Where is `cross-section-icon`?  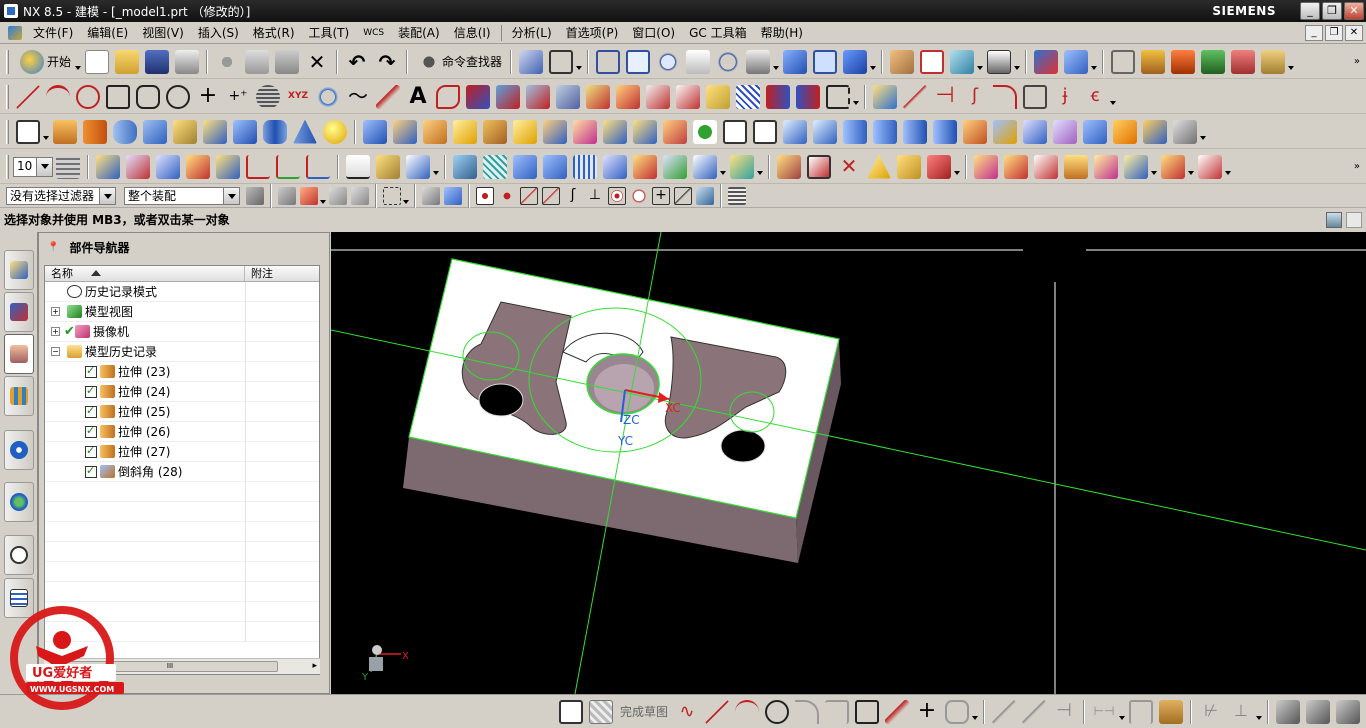 cross-section-icon is located at coordinates (1210, 166).